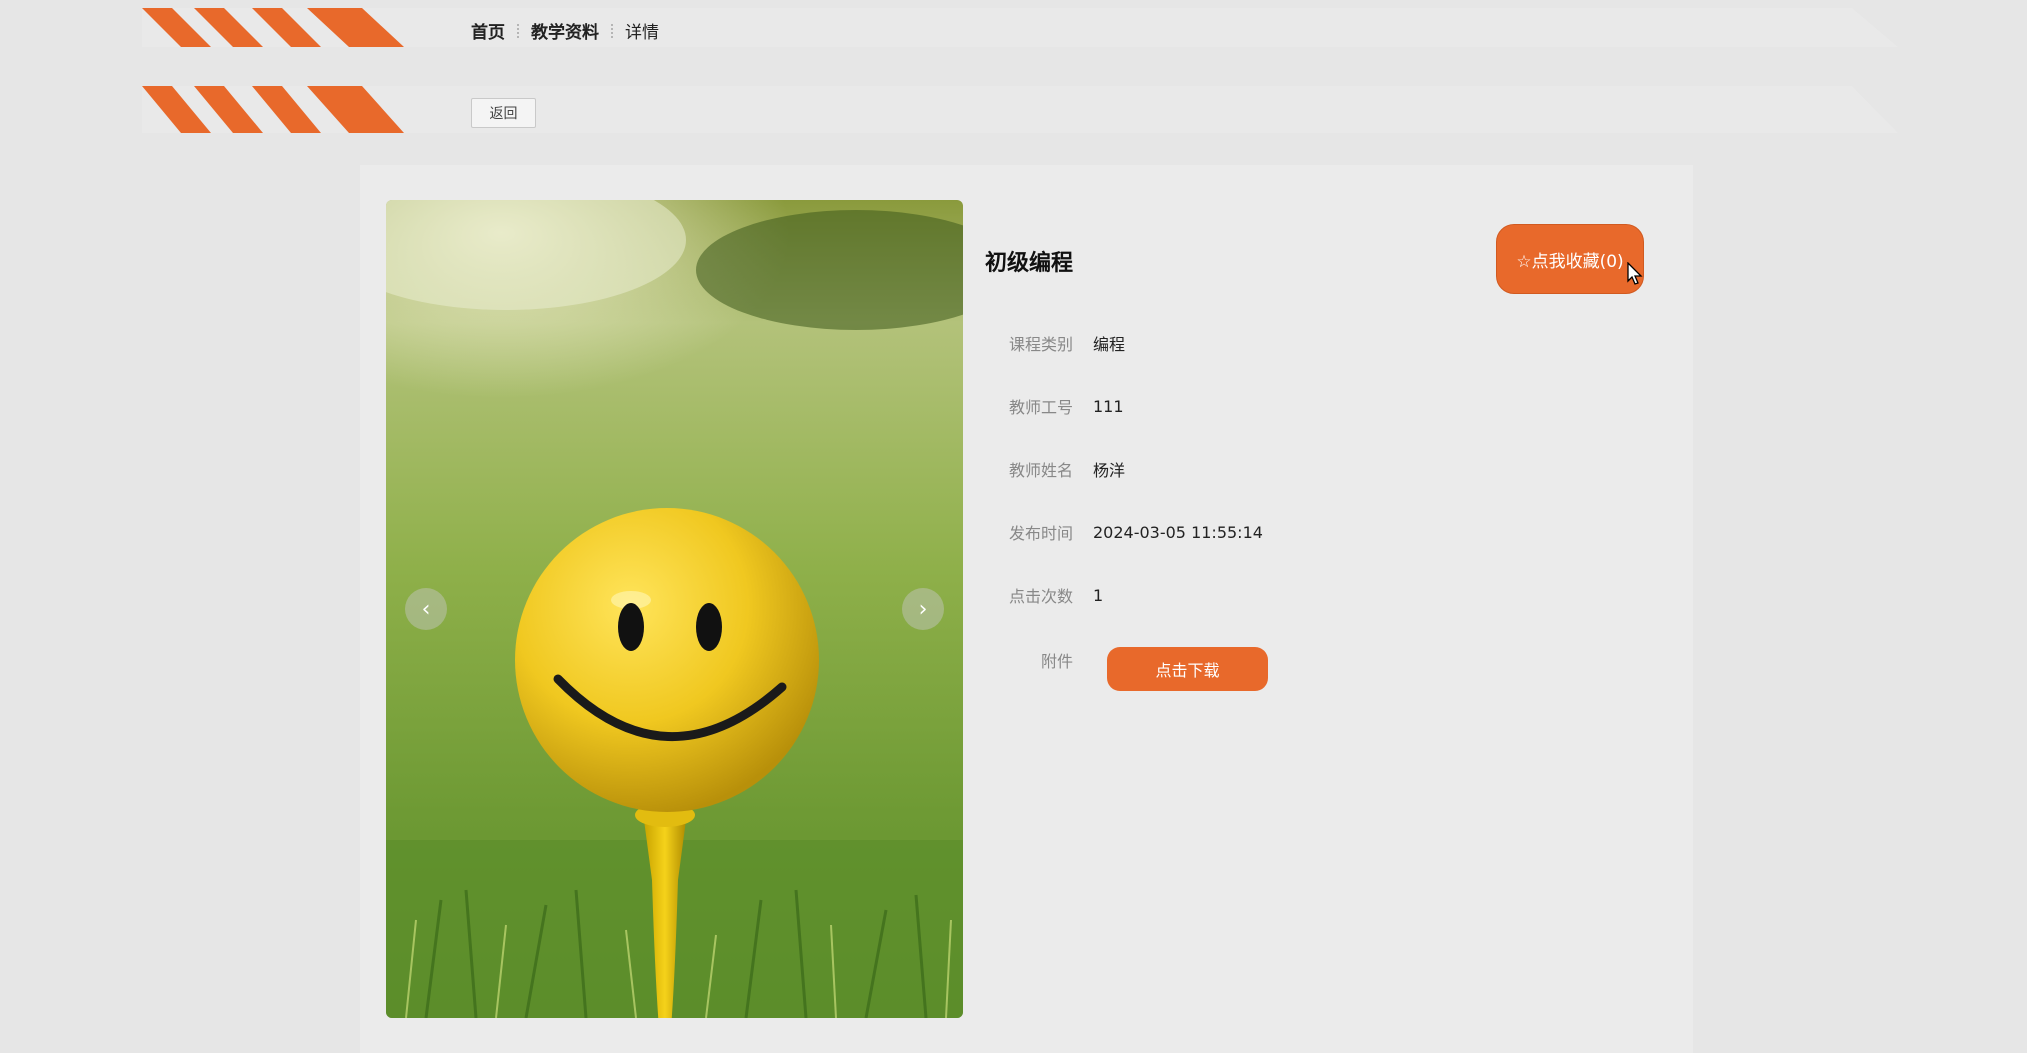 This screenshot has width=2027, height=1053. I want to click on field-value: 杨洋, so click(1109, 470).